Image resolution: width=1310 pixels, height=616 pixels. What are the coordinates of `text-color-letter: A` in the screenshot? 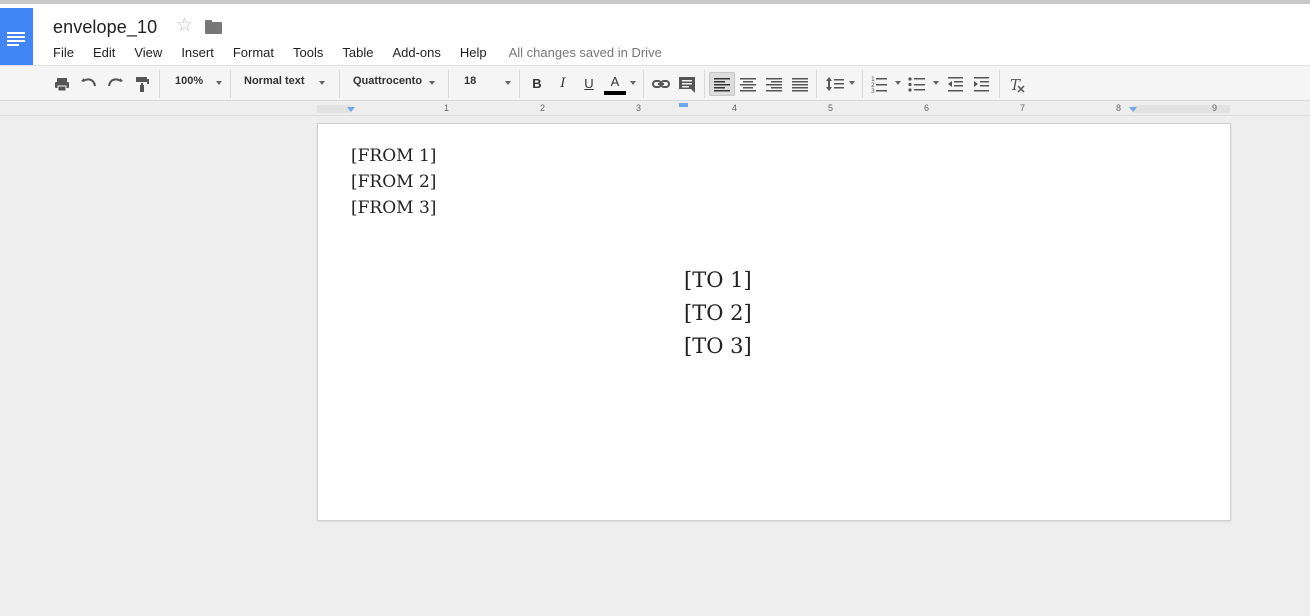 It's located at (615, 81).